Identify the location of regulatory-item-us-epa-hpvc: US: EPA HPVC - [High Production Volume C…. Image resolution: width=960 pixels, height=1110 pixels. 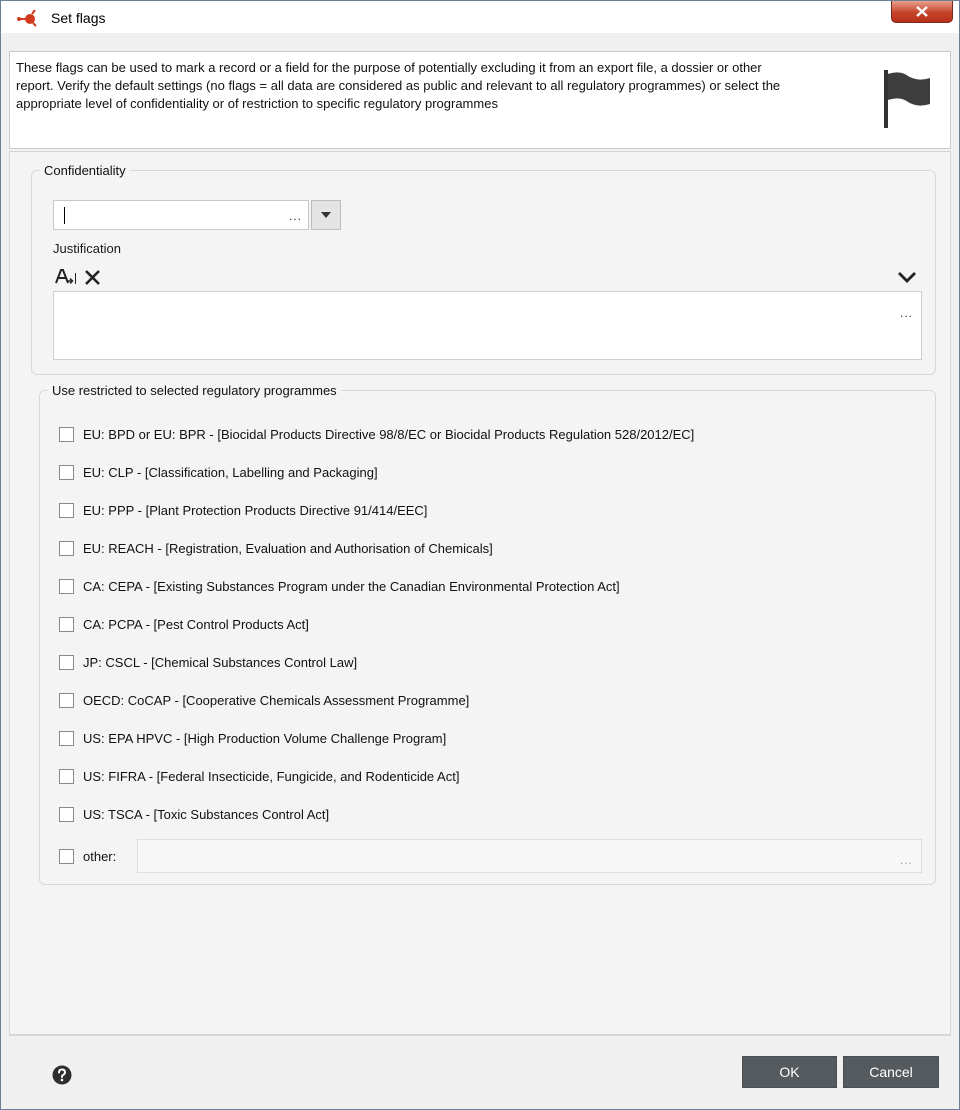
(252, 738).